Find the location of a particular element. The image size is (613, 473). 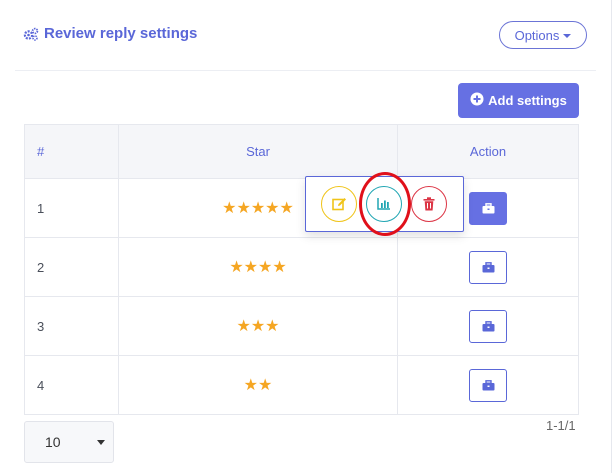

stars-rating: ★★★ is located at coordinates (258, 326).